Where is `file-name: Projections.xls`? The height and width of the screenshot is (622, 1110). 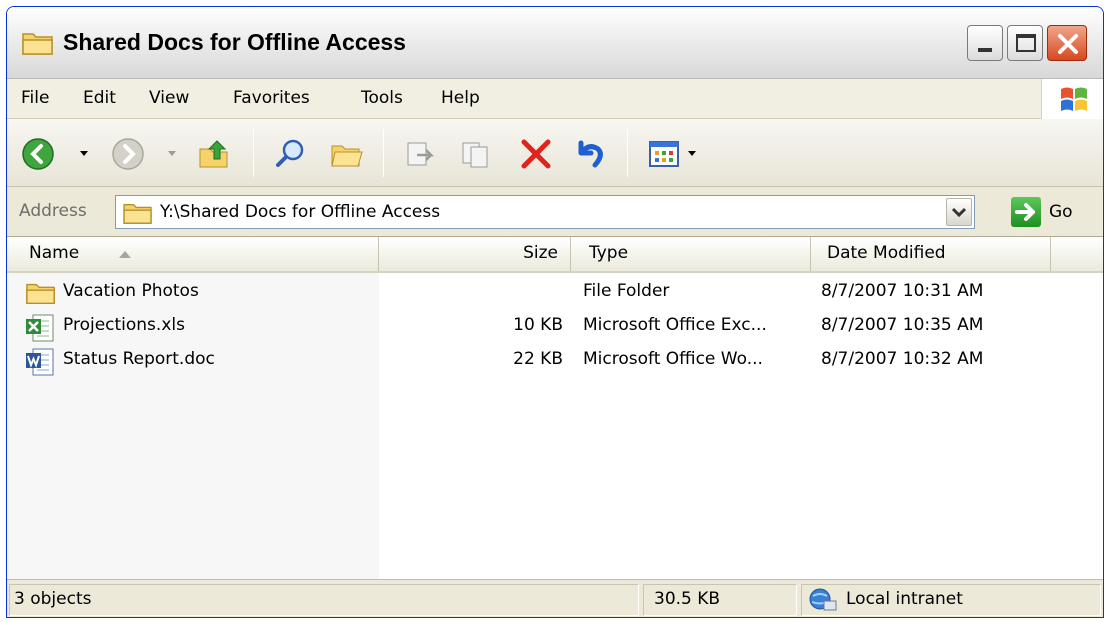
file-name: Projections.xls is located at coordinates (124, 325).